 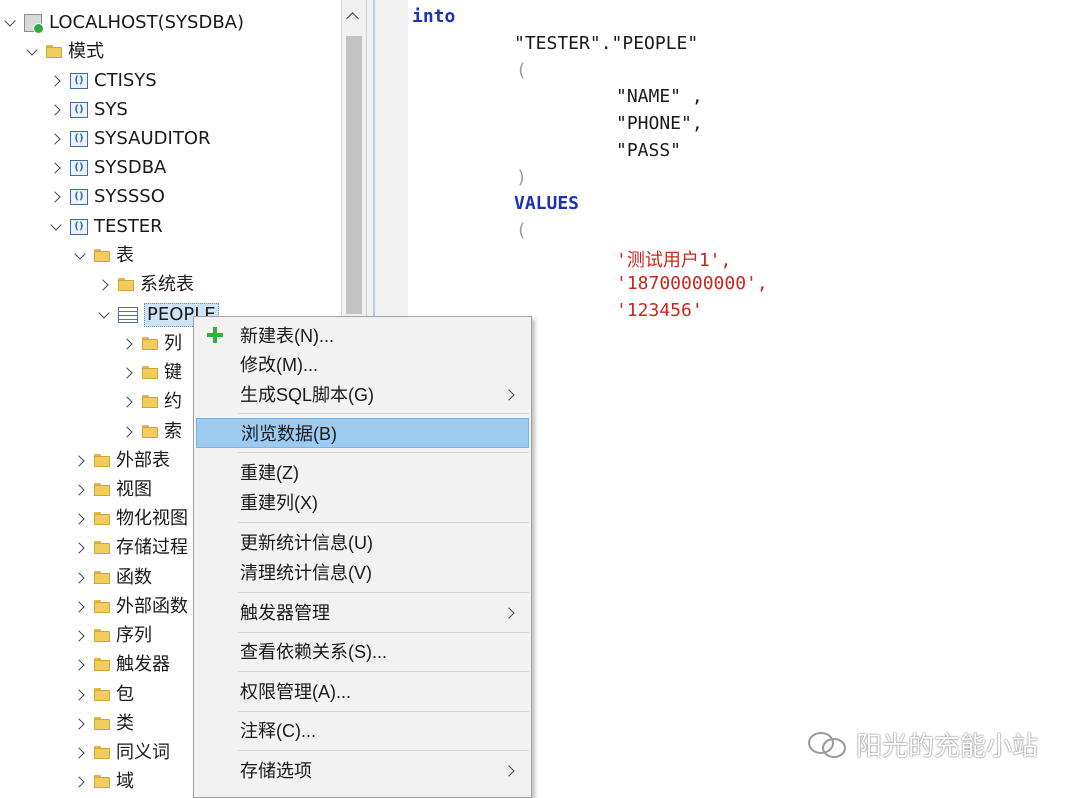 What do you see at coordinates (108, 167) in the screenshot?
I see `tree-node-sysdba: () SYSDBA` at bounding box center [108, 167].